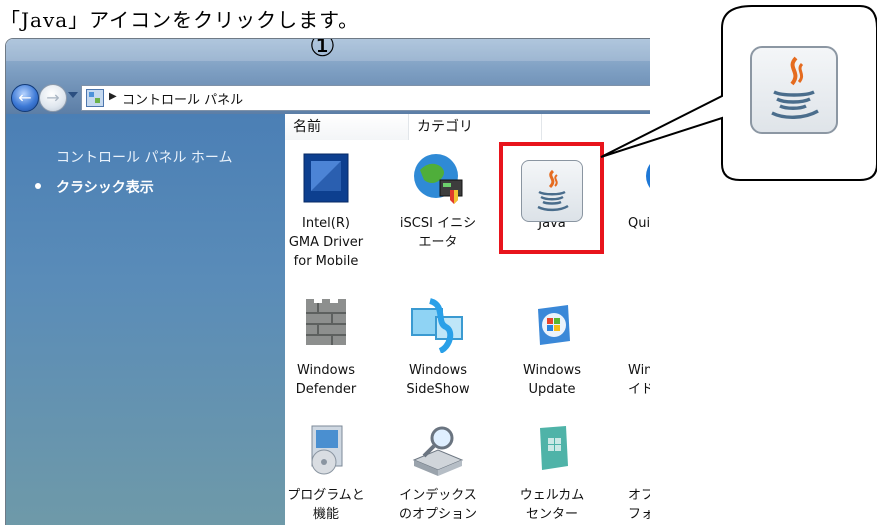 The height and width of the screenshot is (525, 877). What do you see at coordinates (322, 51) in the screenshot?
I see `step-marker: ①` at bounding box center [322, 51].